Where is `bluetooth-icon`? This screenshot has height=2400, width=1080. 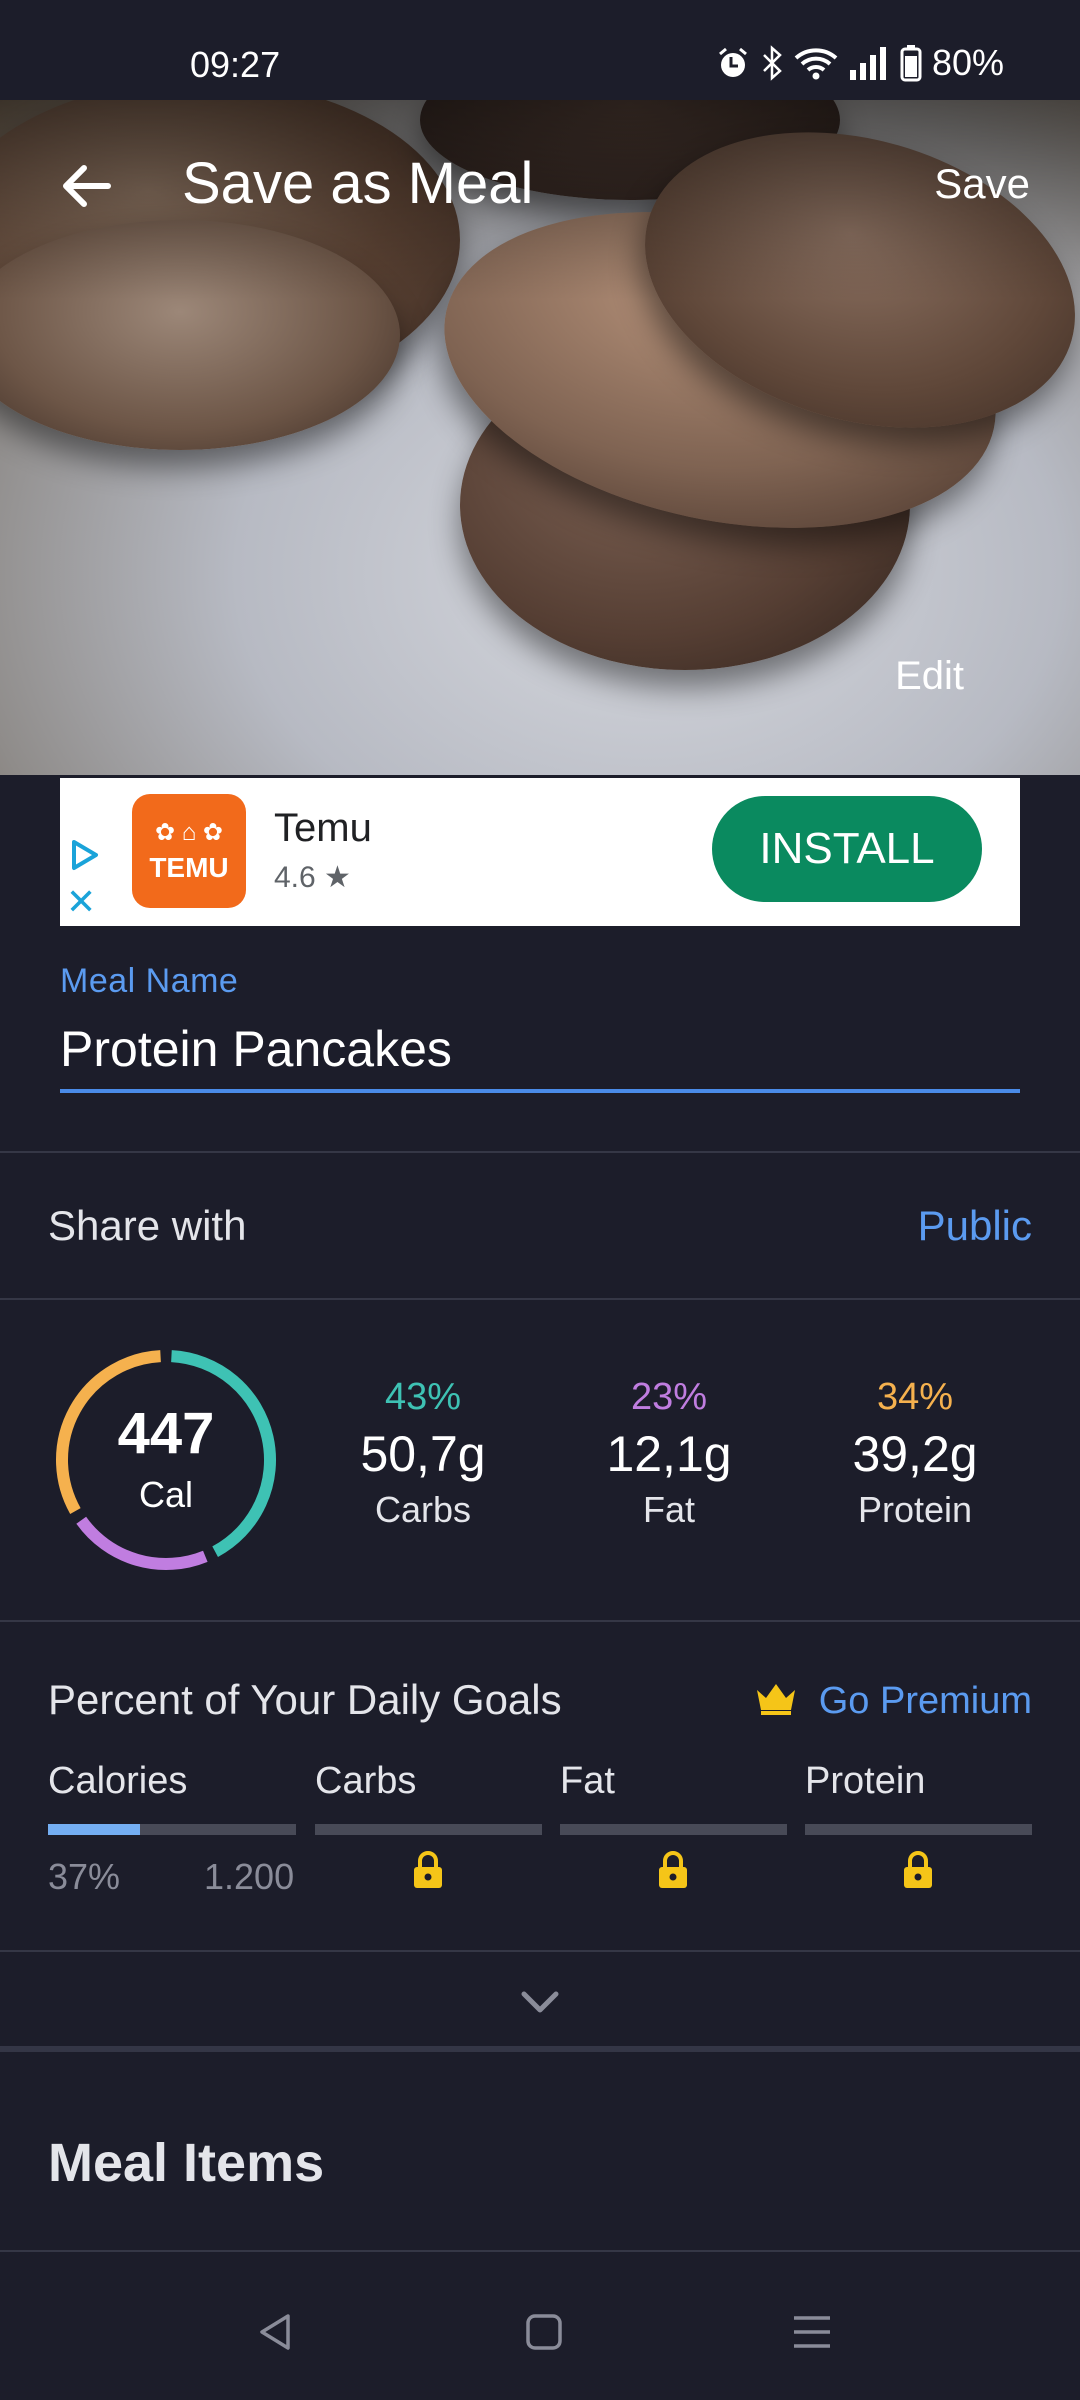
bluetooth-icon is located at coordinates (772, 63).